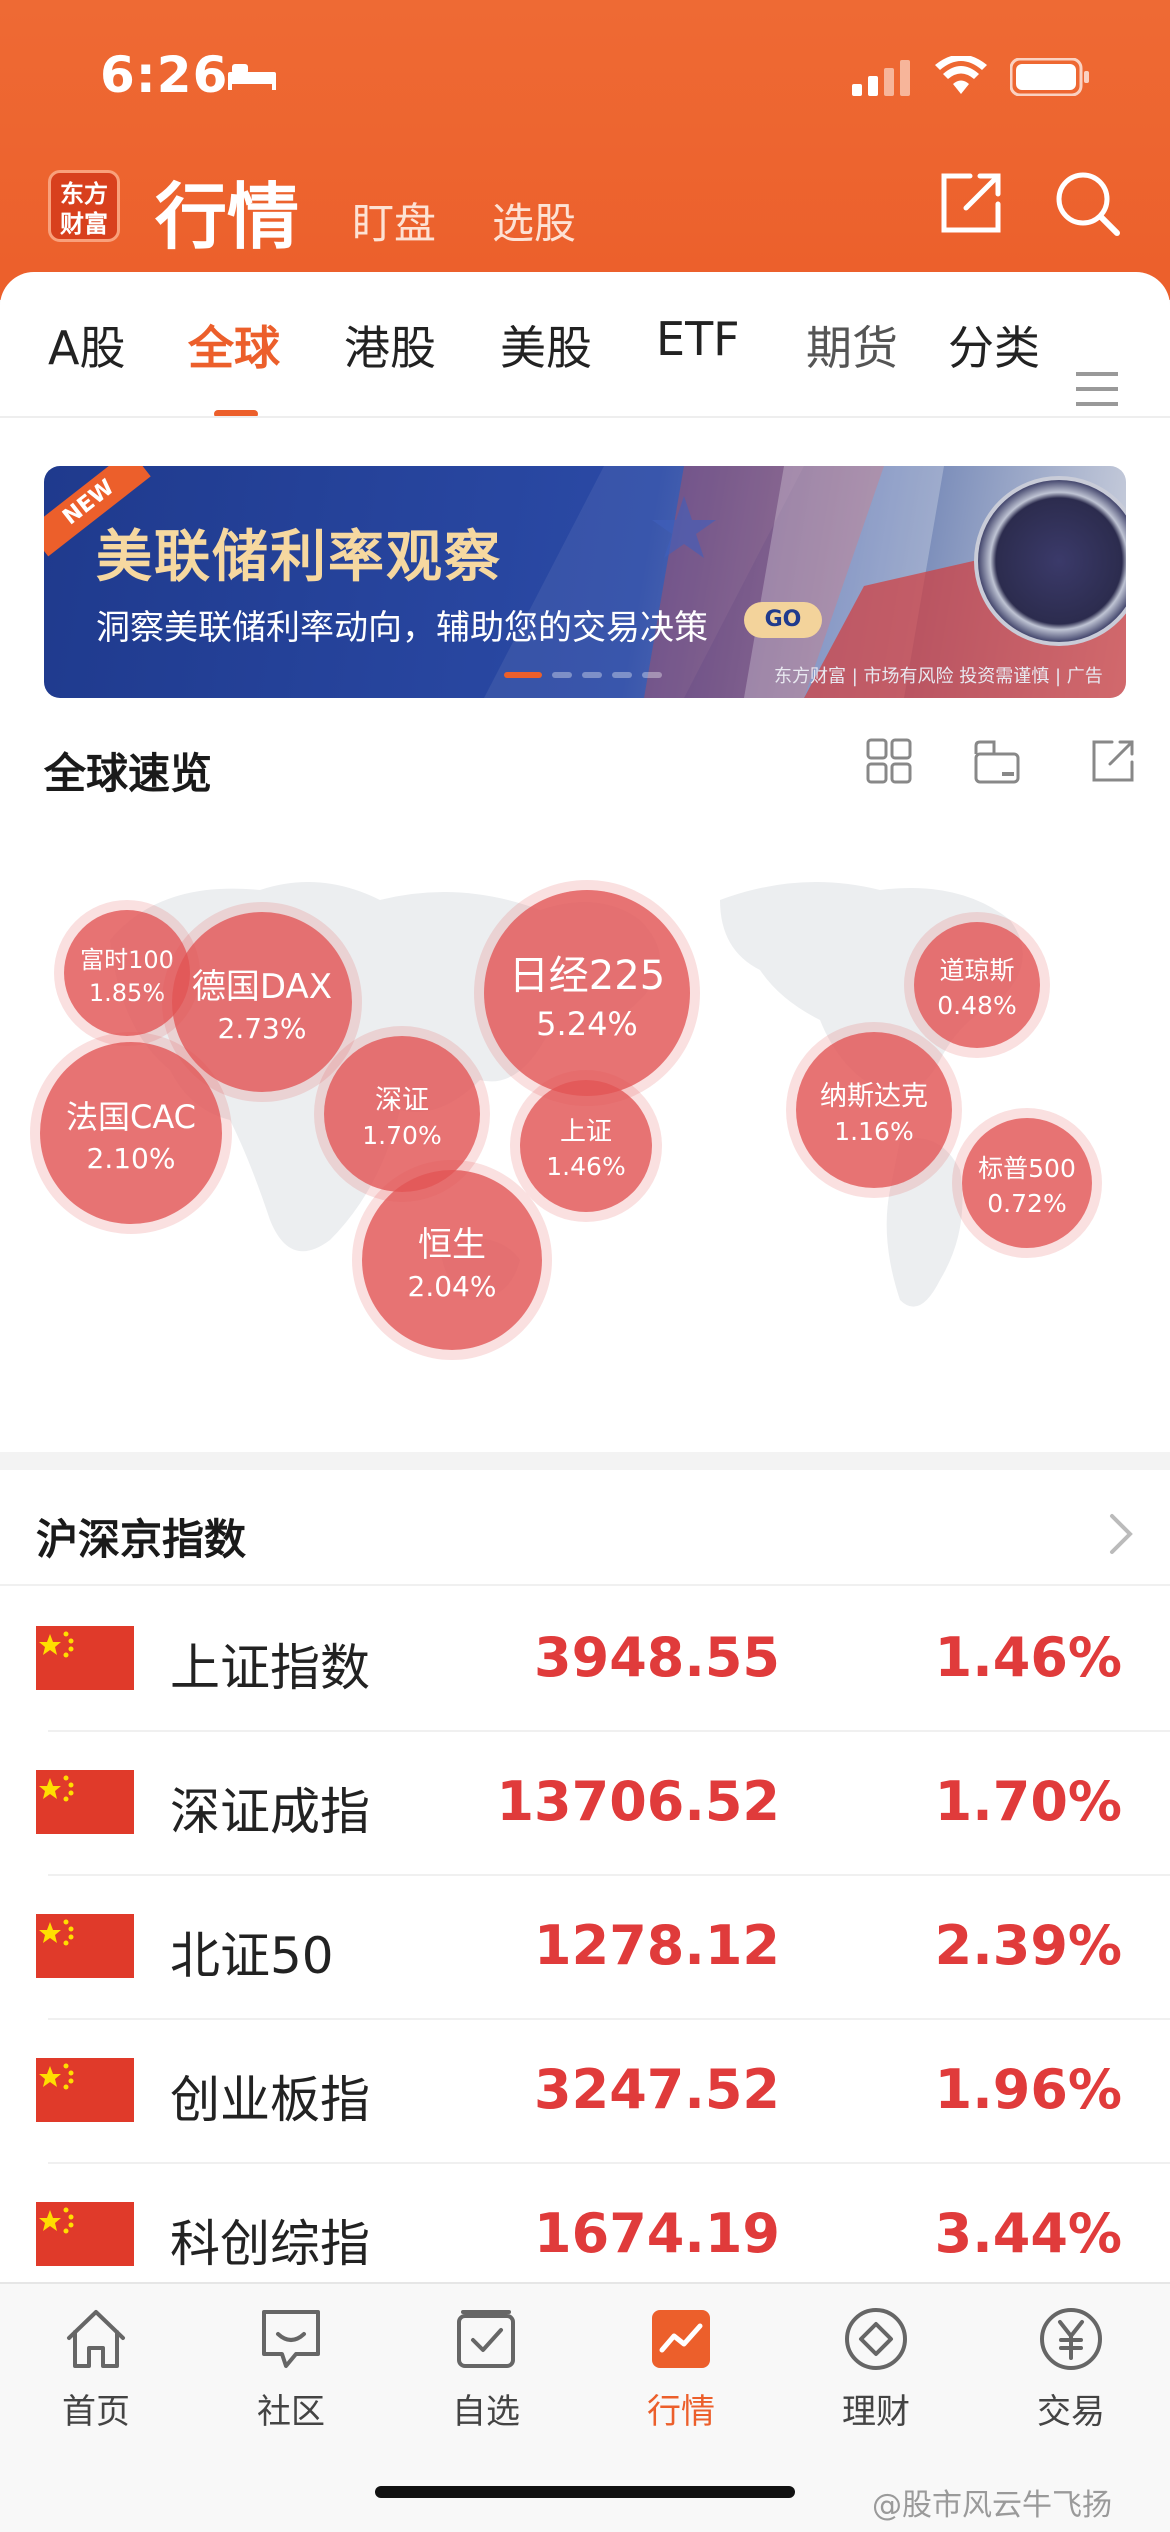 Image resolution: width=1170 pixels, height=2532 pixels. Describe the element at coordinates (585, 2492) in the screenshot. I see `home-indicator` at that location.